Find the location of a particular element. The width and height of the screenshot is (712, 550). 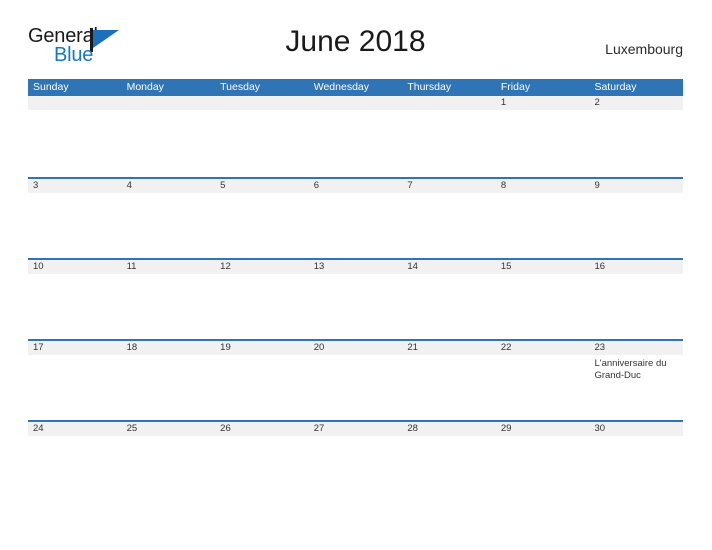

day-cell: 24 is located at coordinates (75, 461).